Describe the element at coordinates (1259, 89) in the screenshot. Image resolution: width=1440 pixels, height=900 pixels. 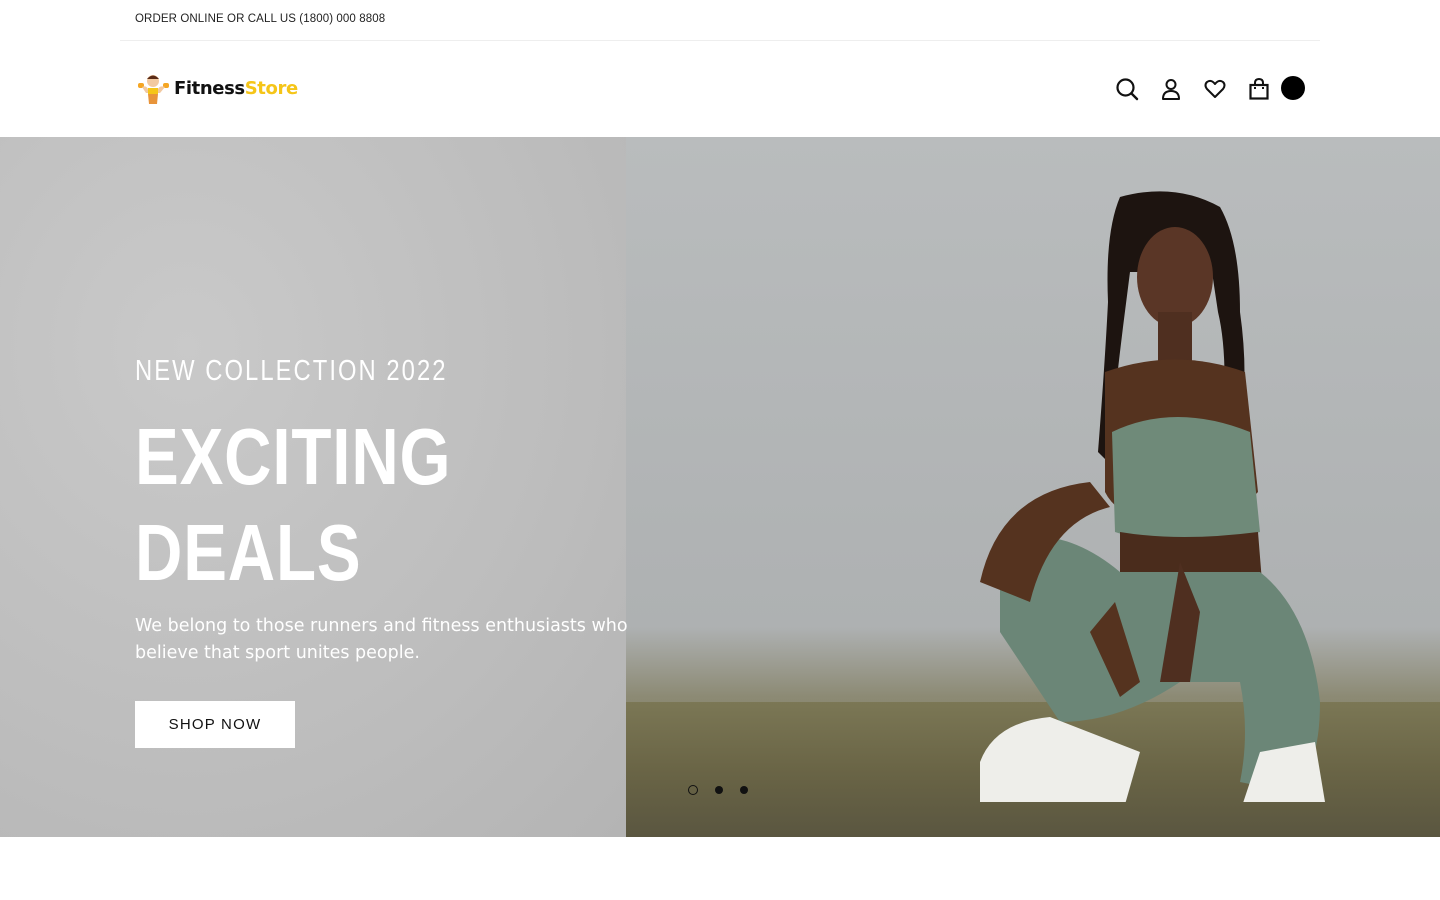
I see `cart-icon` at that location.